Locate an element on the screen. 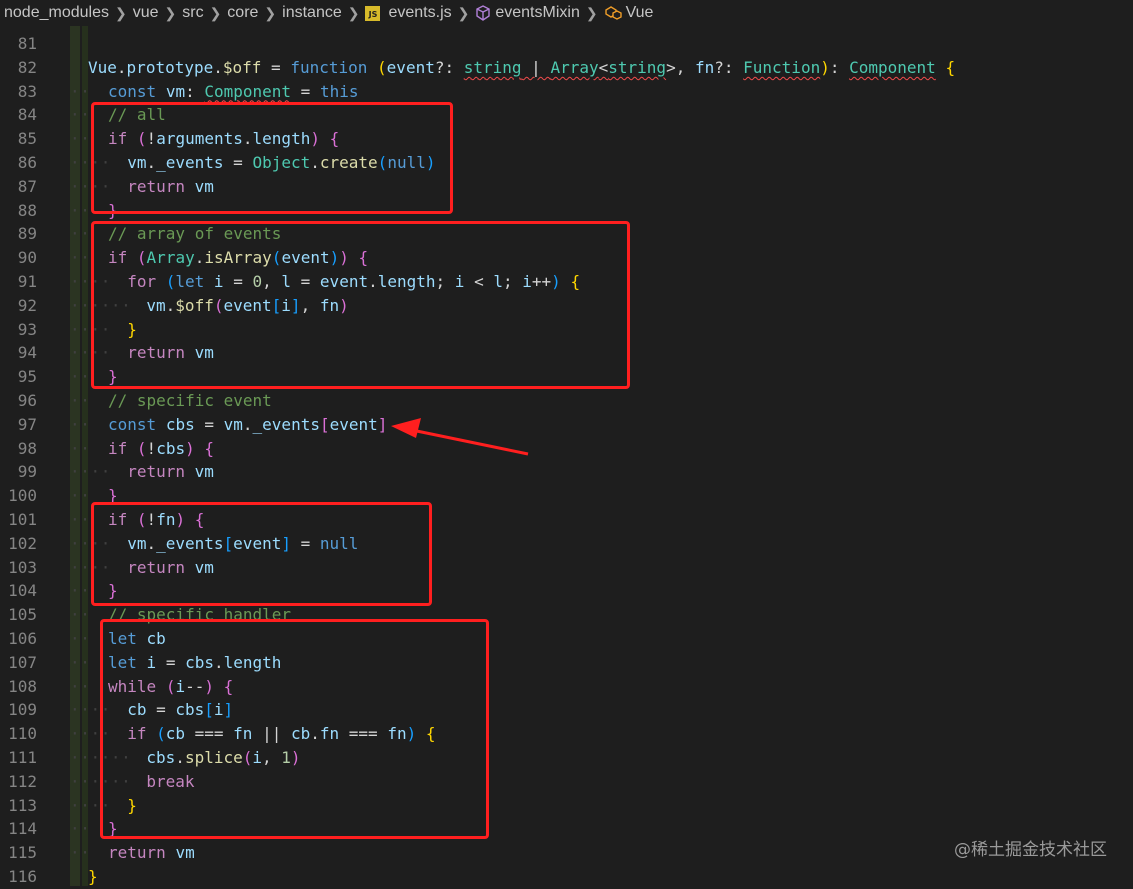 The width and height of the screenshot is (1133, 889). code-line: 90if (Array.isArray(event)) {·· is located at coordinates (566, 258).